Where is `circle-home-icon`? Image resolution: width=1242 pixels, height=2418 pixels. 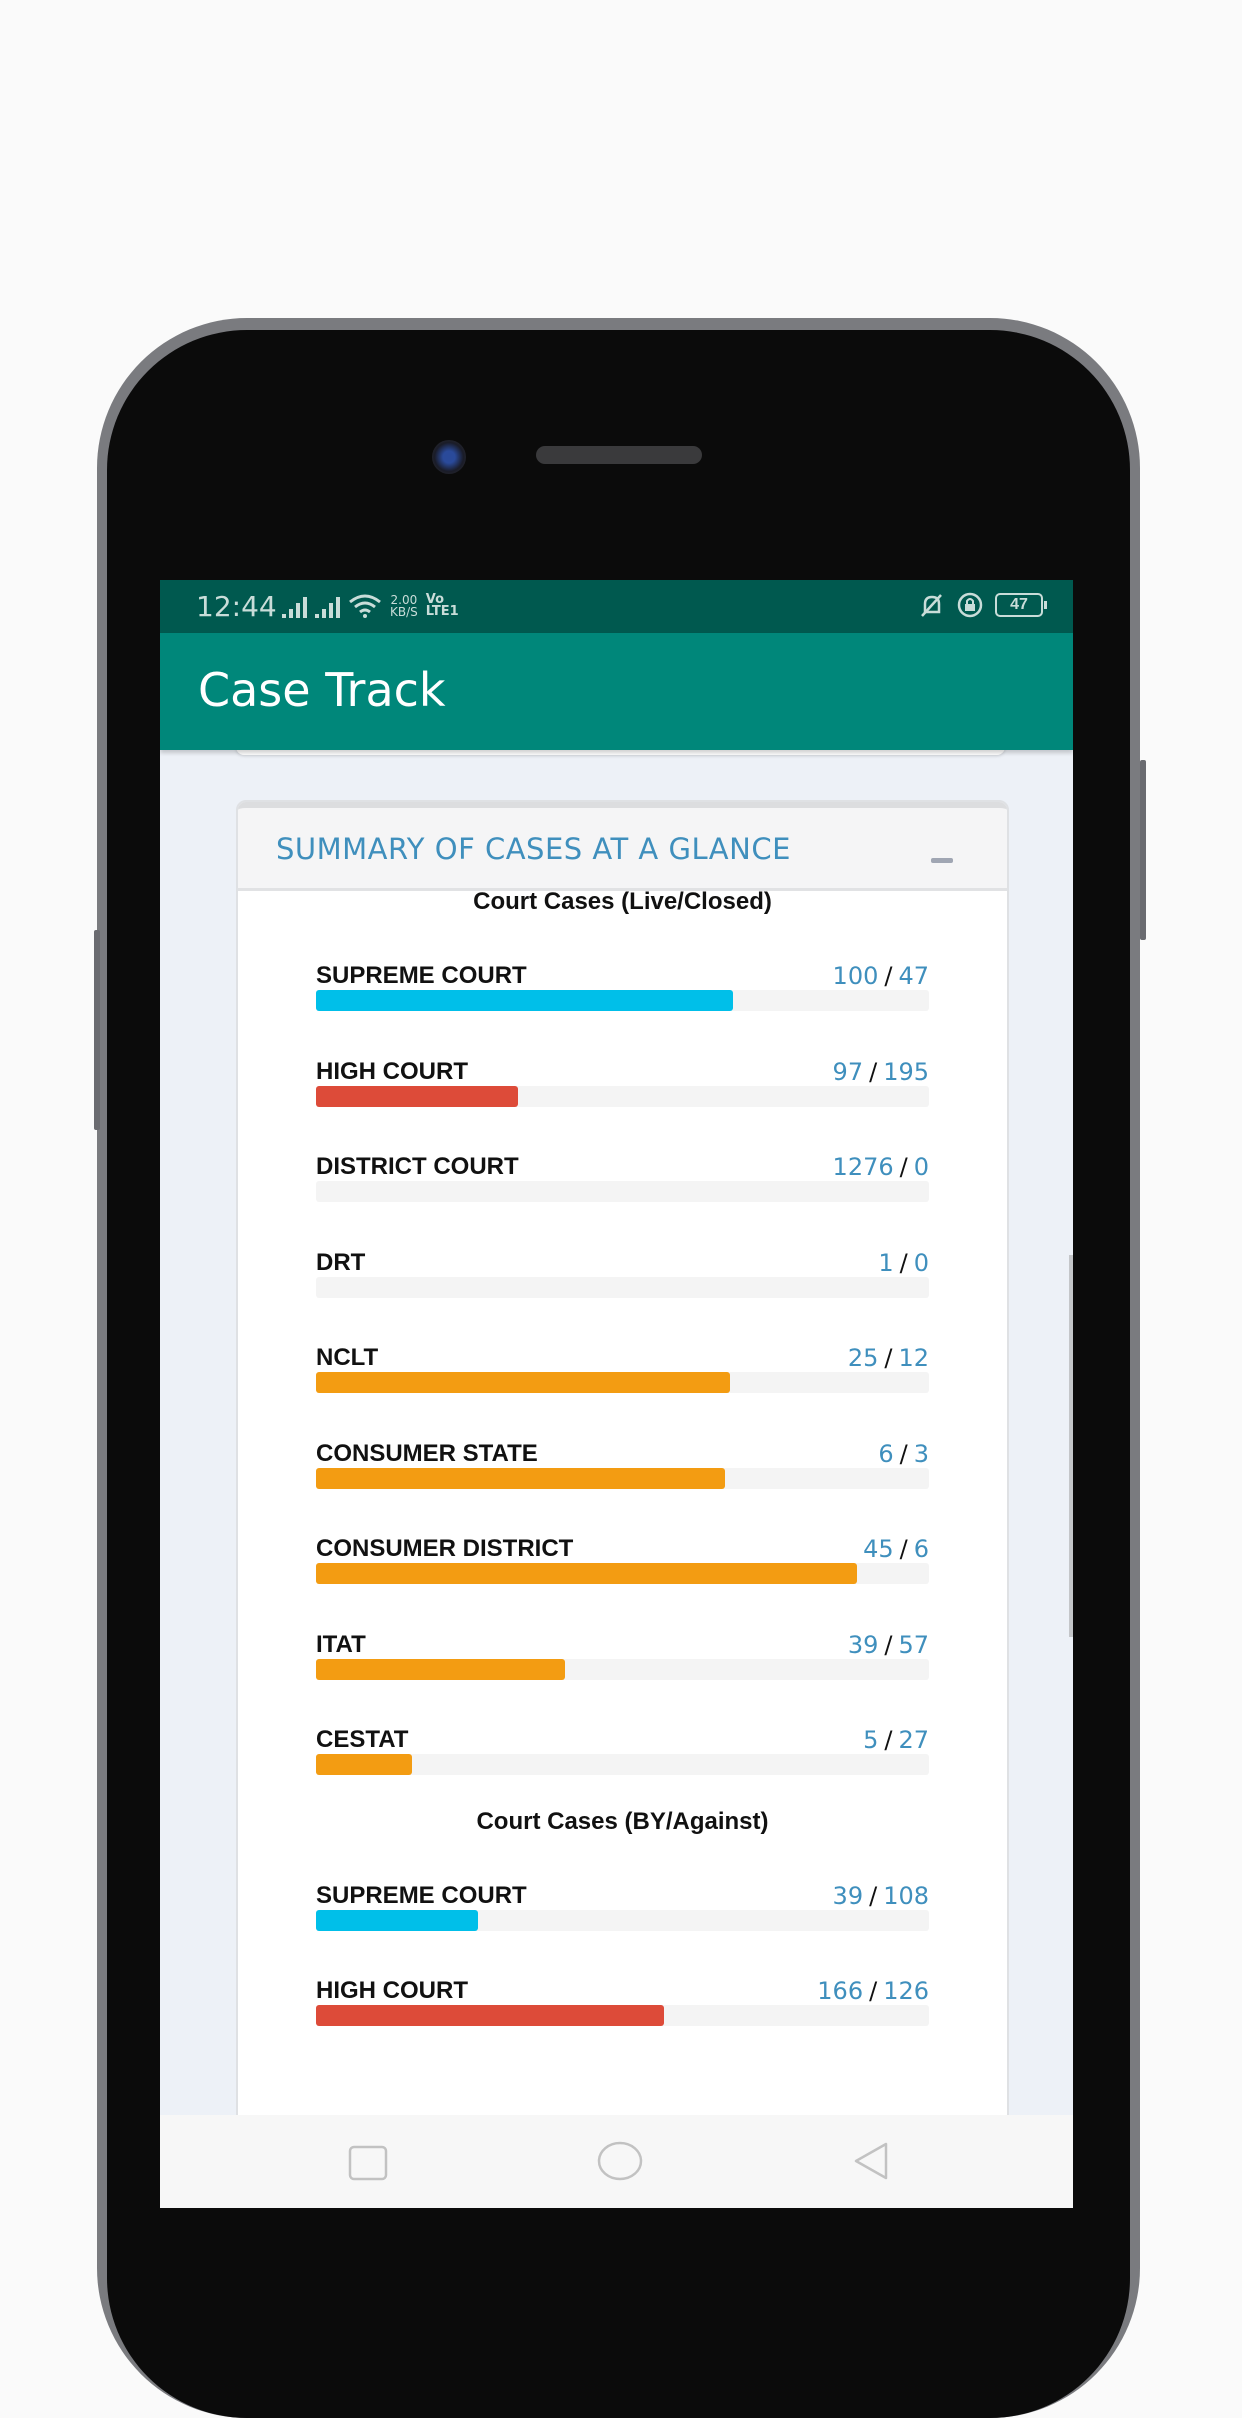
circle-home-icon is located at coordinates (620, 2161).